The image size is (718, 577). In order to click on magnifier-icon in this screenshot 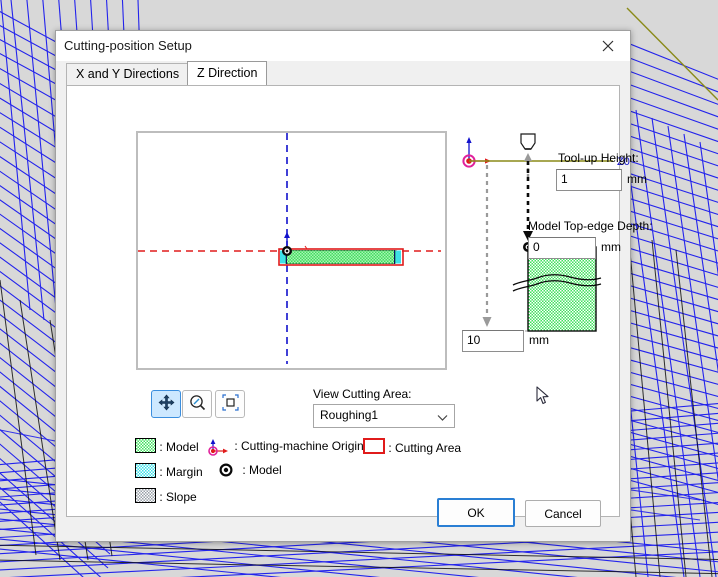, I will do `click(197, 404)`.